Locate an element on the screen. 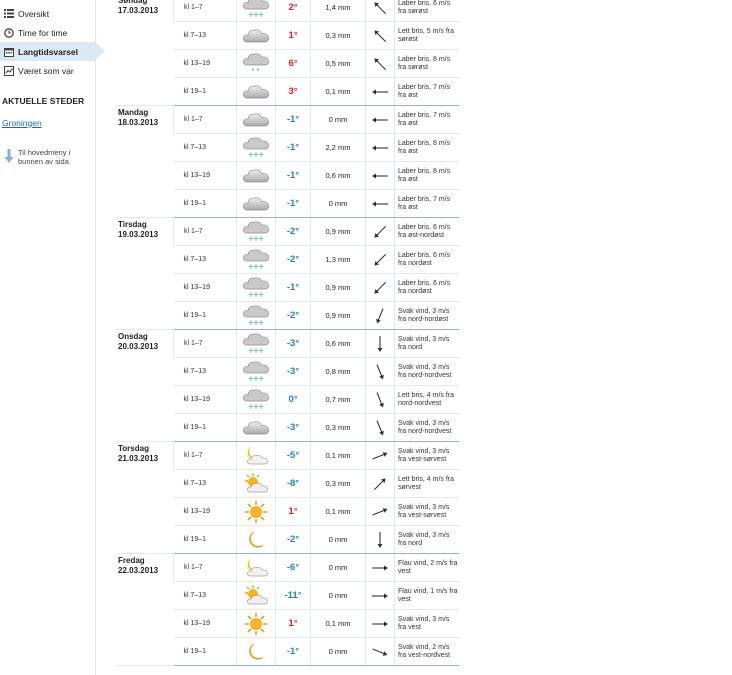 Image resolution: width=732 pixels, height=675 pixels. wind-description-cell: Svak vind, 3 m/s fra nord-nordvest is located at coordinates (426, 371).